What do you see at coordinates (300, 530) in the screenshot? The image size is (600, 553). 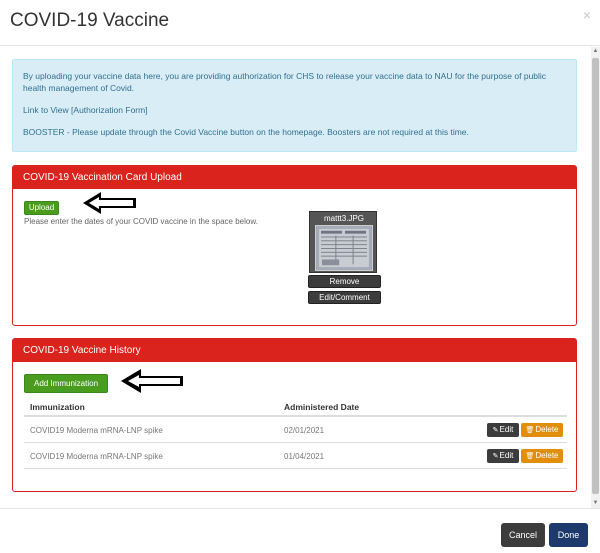 I see `modal-footer: Cancel Done` at bounding box center [300, 530].